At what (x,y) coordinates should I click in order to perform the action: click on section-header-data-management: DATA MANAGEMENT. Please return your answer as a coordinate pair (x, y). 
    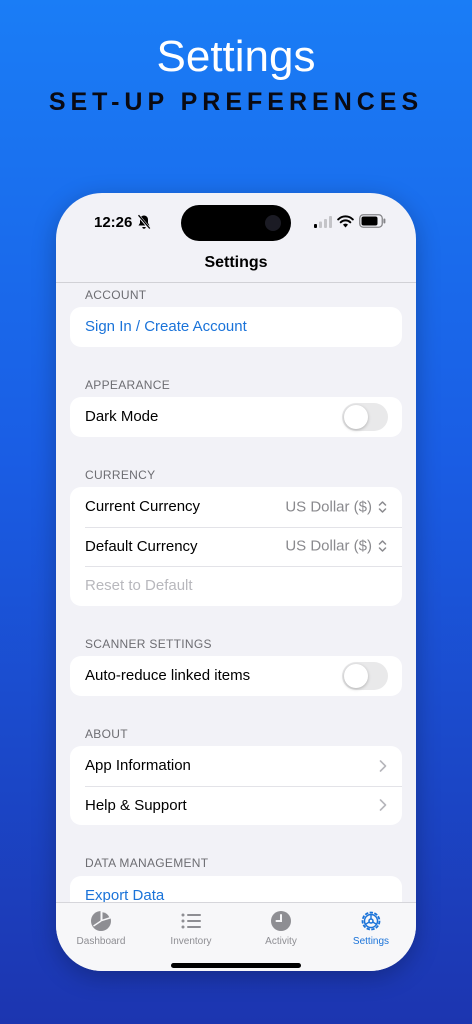
    Looking at the image, I should click on (147, 863).